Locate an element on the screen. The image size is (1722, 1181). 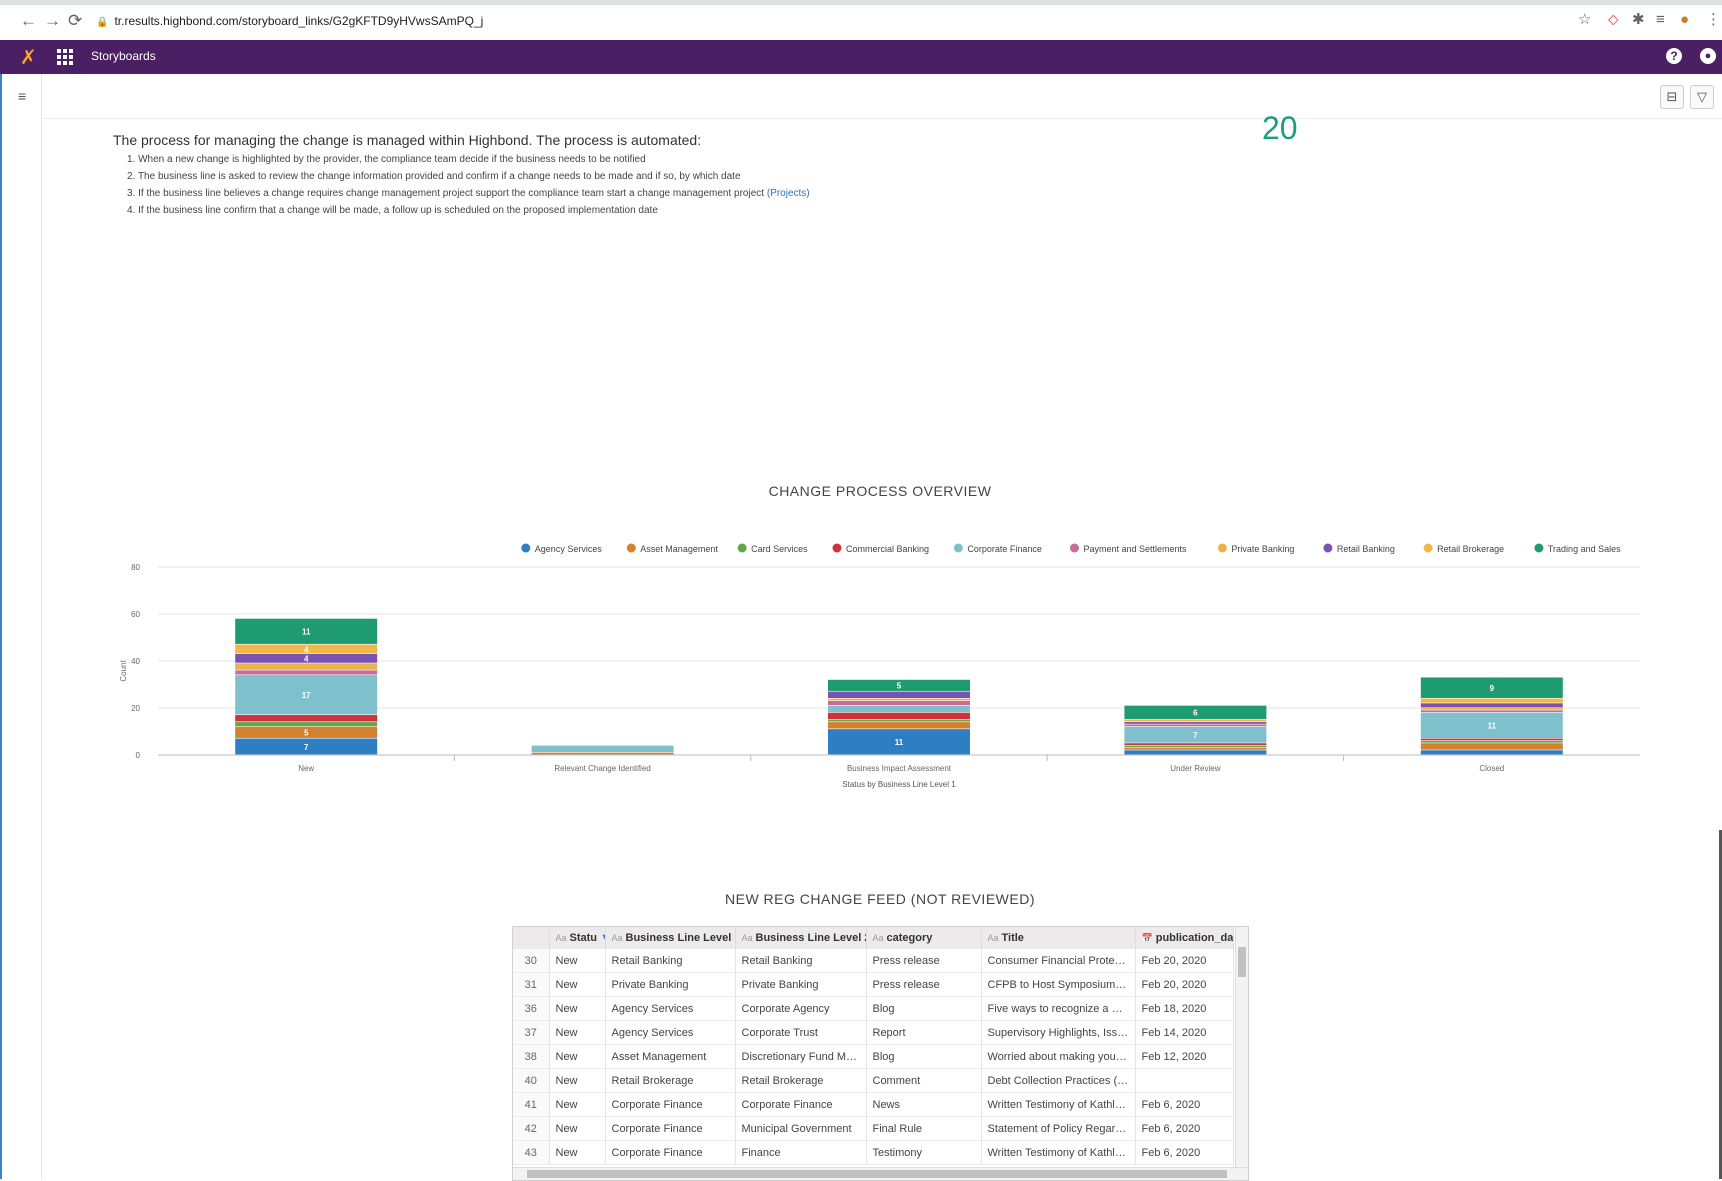
table-cell: Feb 14, 2020 is located at coordinates (1184, 1032).